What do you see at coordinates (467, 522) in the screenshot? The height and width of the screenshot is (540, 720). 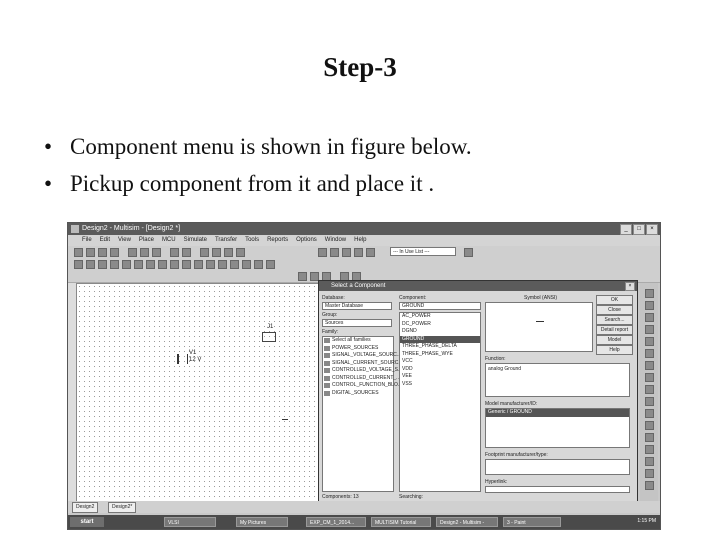 I see `task-multisim: Design2 - Multisim -` at bounding box center [467, 522].